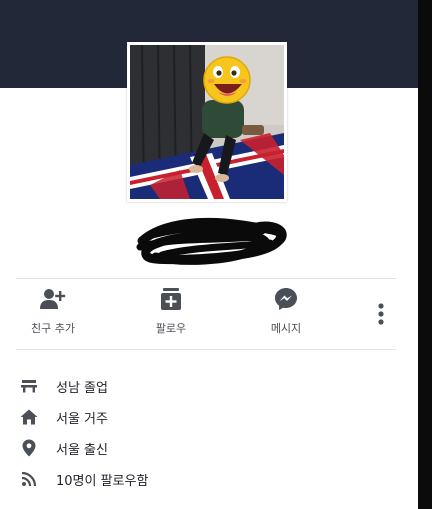  I want to click on divider-bottom, so click(206, 349).